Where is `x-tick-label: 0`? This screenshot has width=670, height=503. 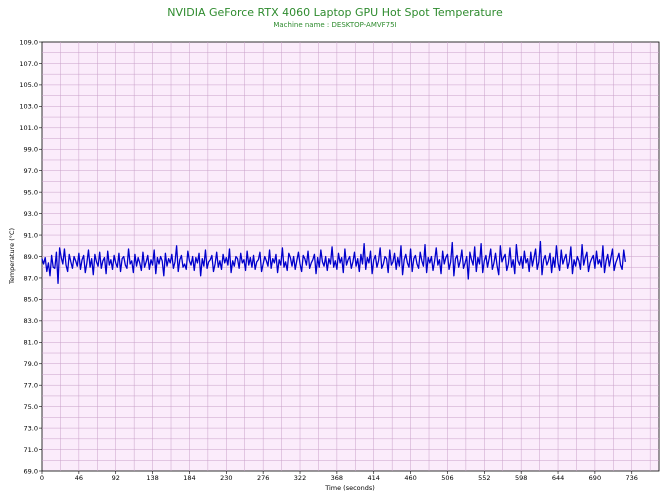
x-tick-label: 0 is located at coordinates (42, 478).